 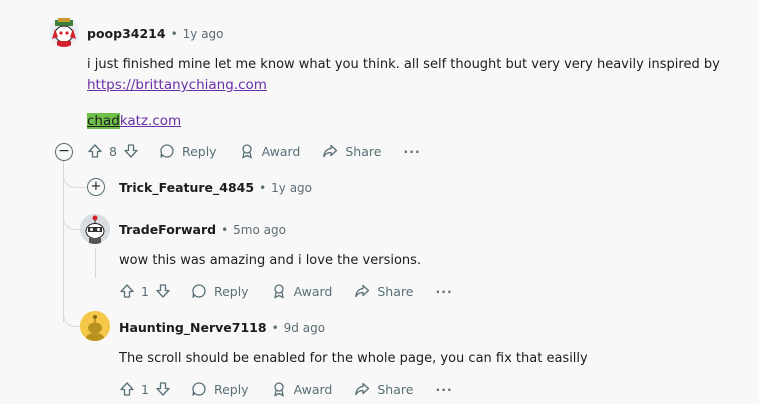 What do you see at coordinates (186, 187) in the screenshot?
I see `username: Trick_Feature_4845` at bounding box center [186, 187].